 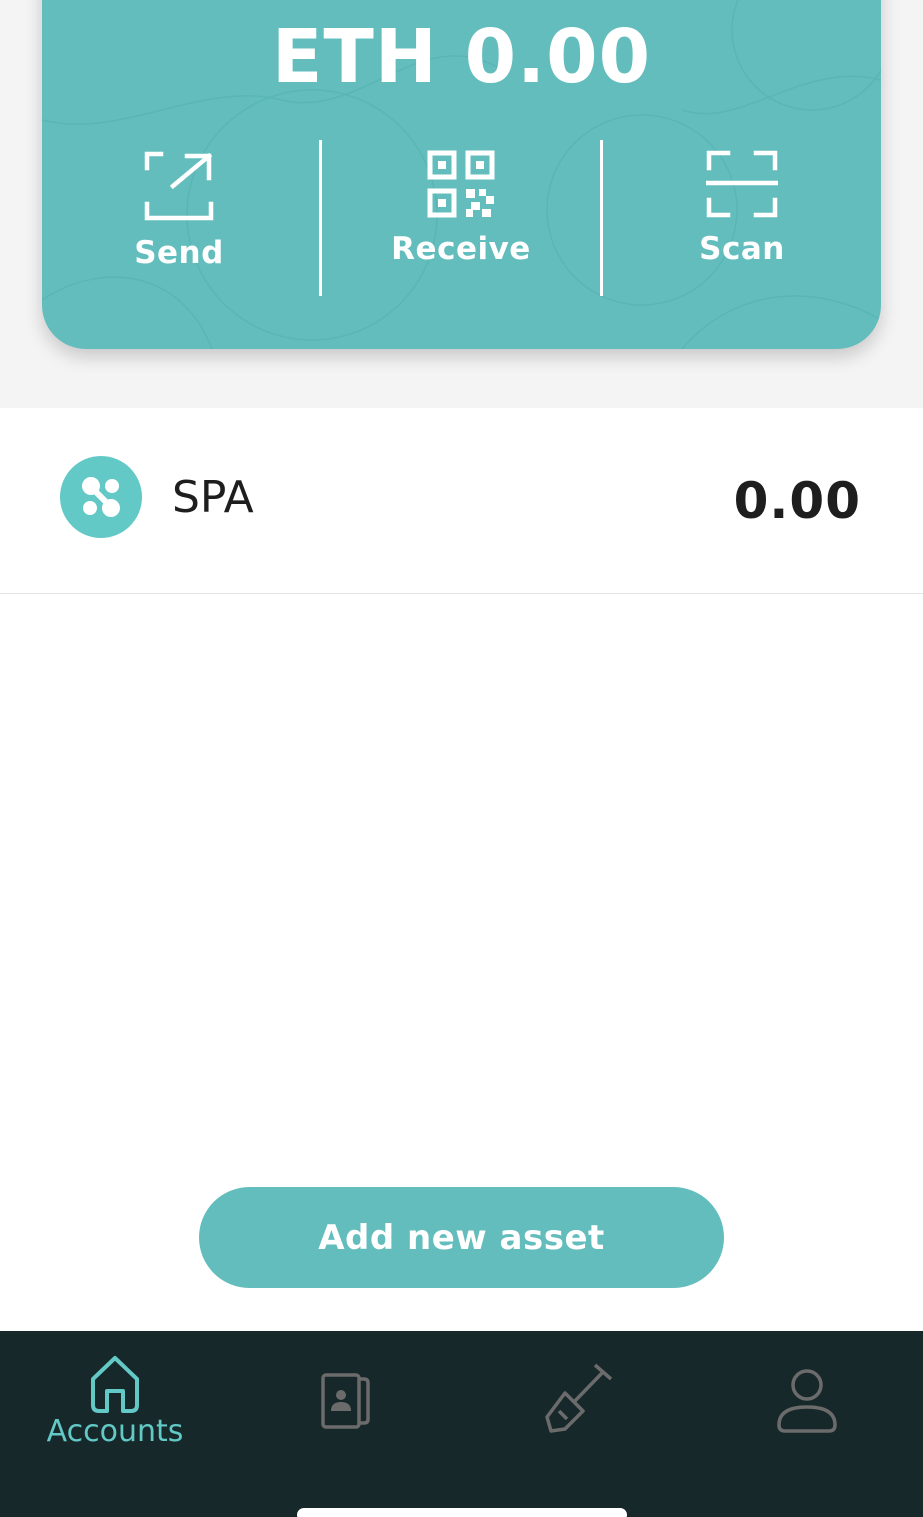 I want to click on asset-symbol: SPA, so click(x=213, y=497).